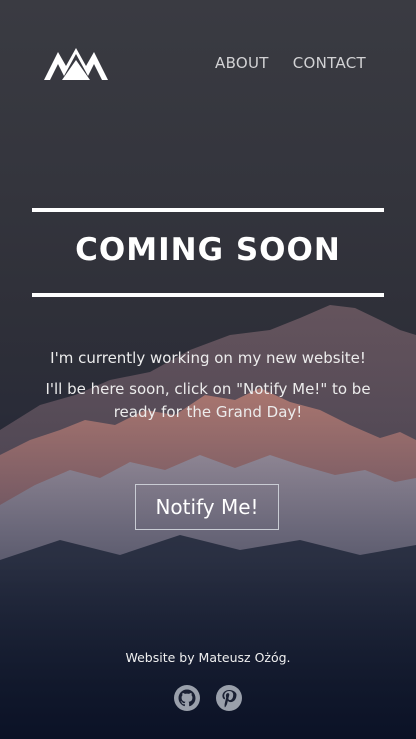 The width and height of the screenshot is (416, 739). What do you see at coordinates (229, 698) in the screenshot?
I see `pinterest-icon` at bounding box center [229, 698].